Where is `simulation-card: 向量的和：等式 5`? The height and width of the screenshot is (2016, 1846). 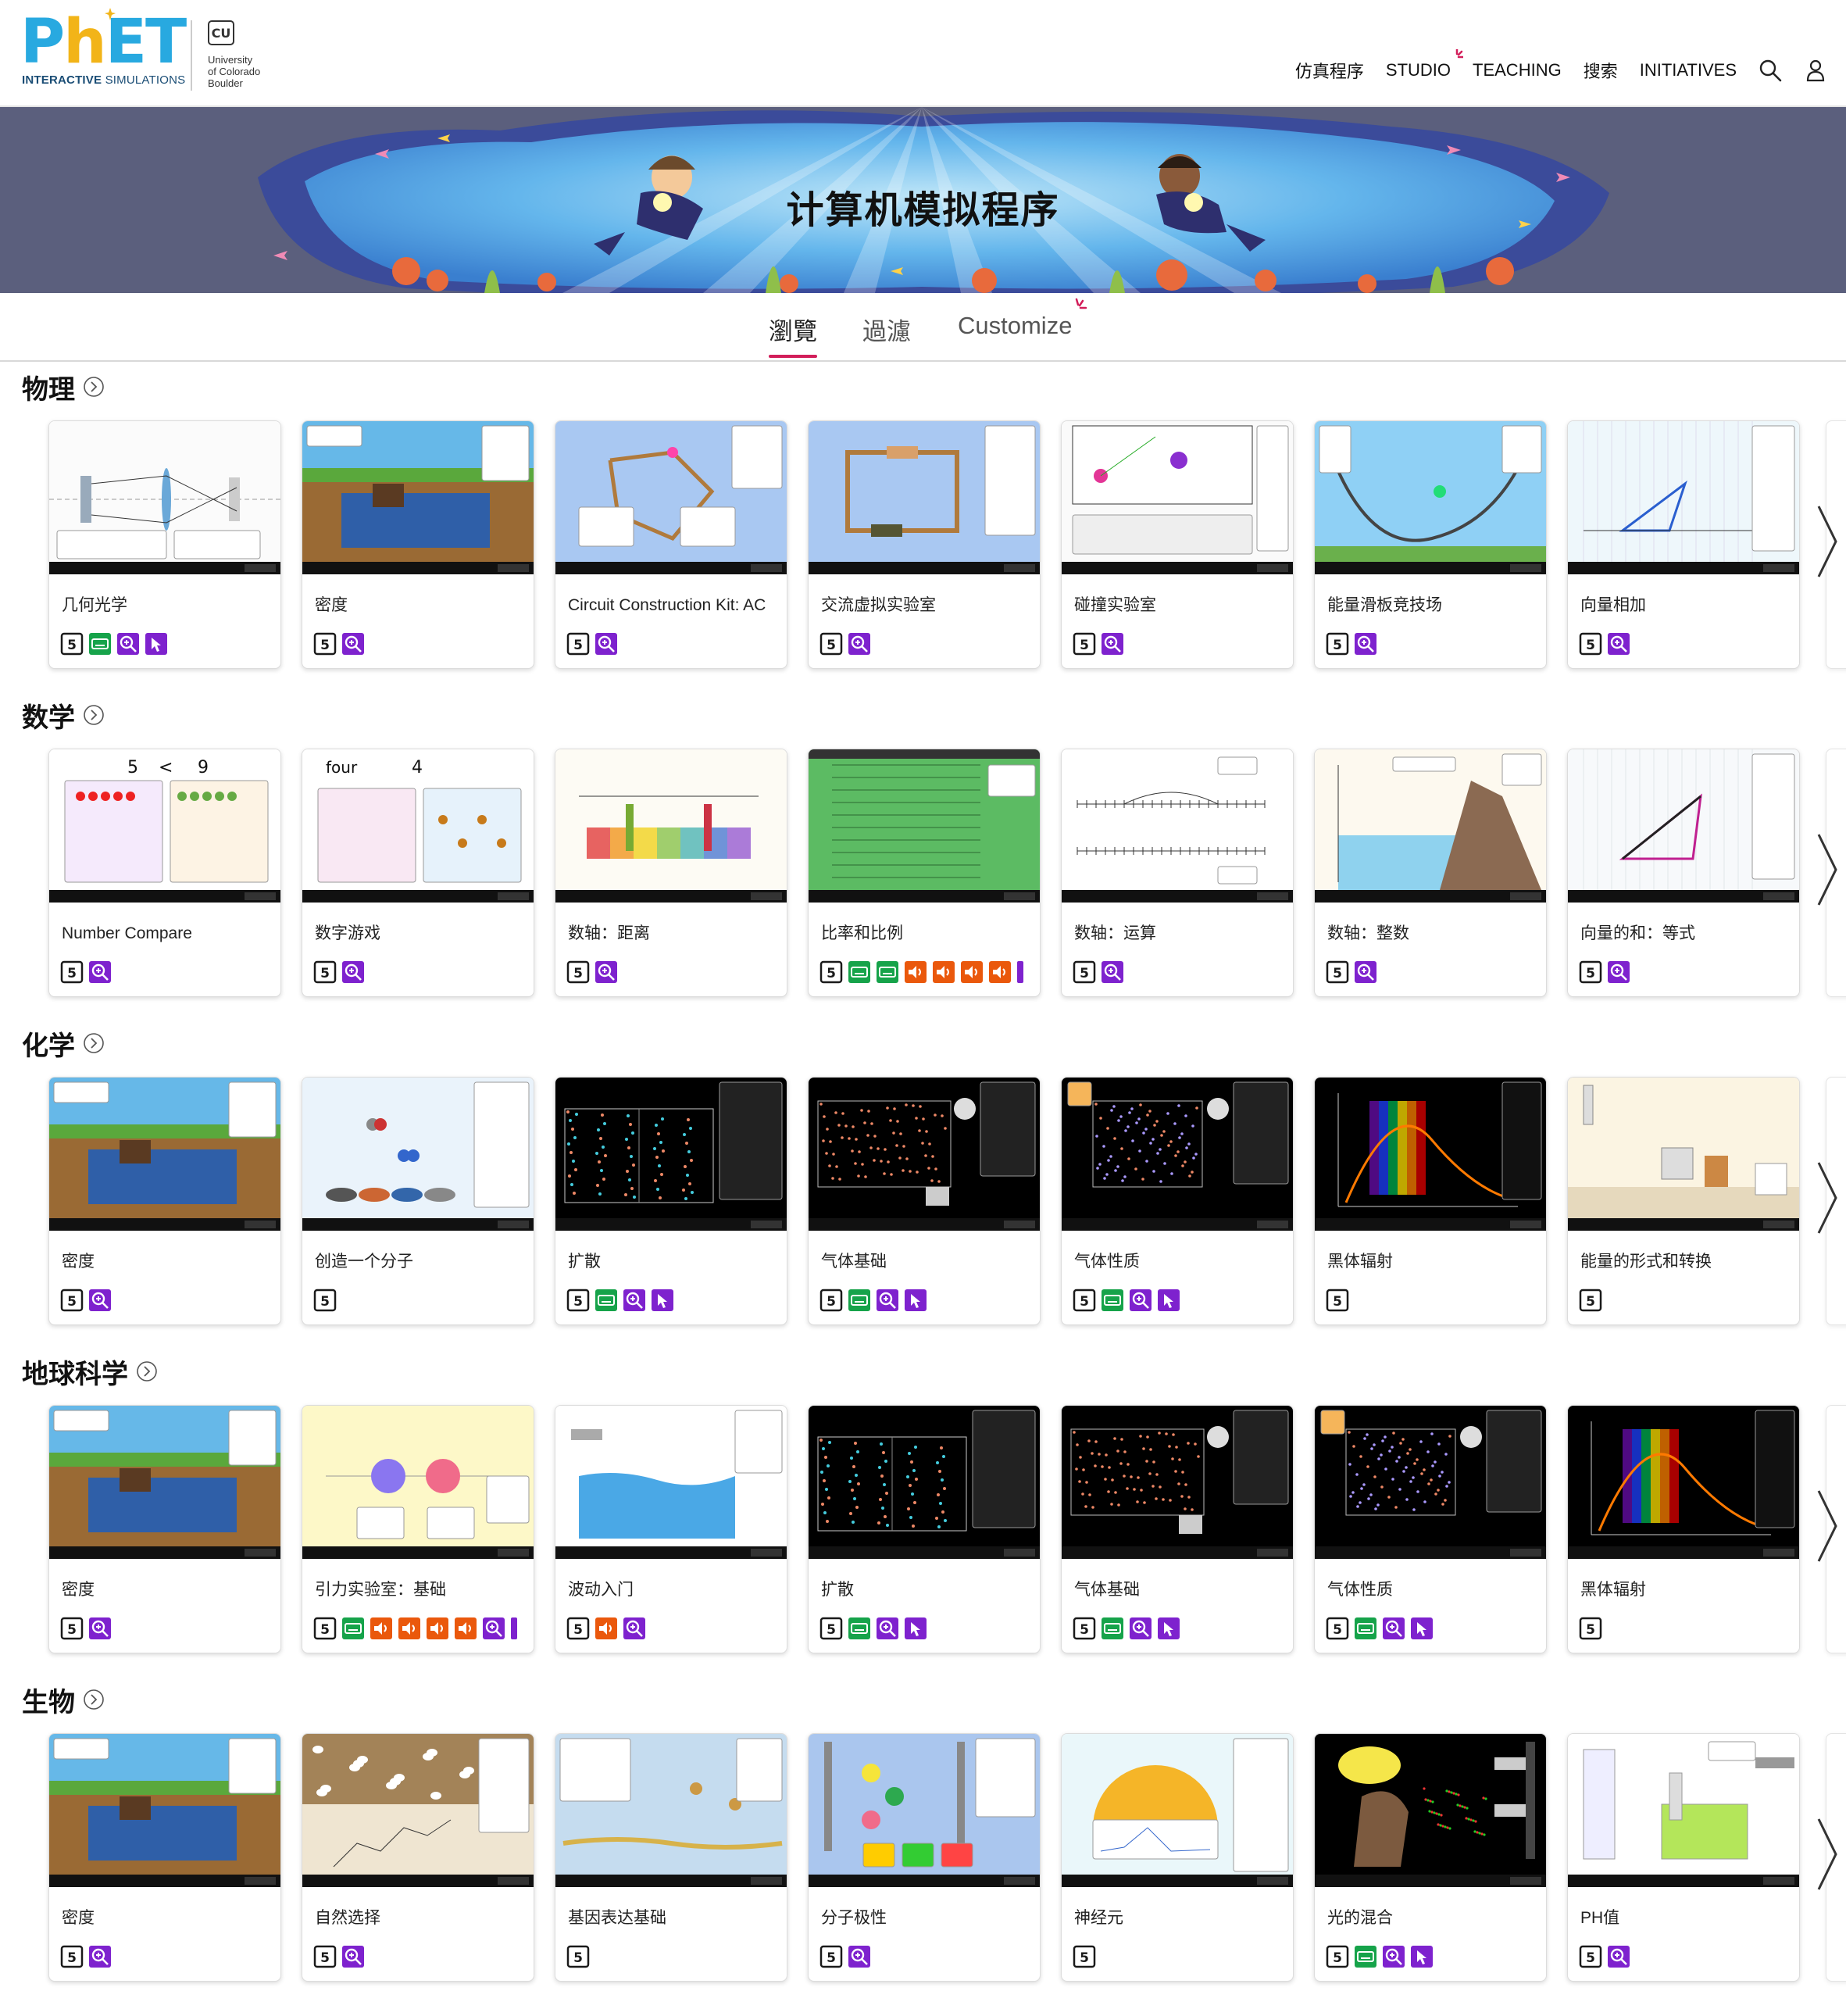 simulation-card: 向量的和：等式 5 is located at coordinates (1683, 873).